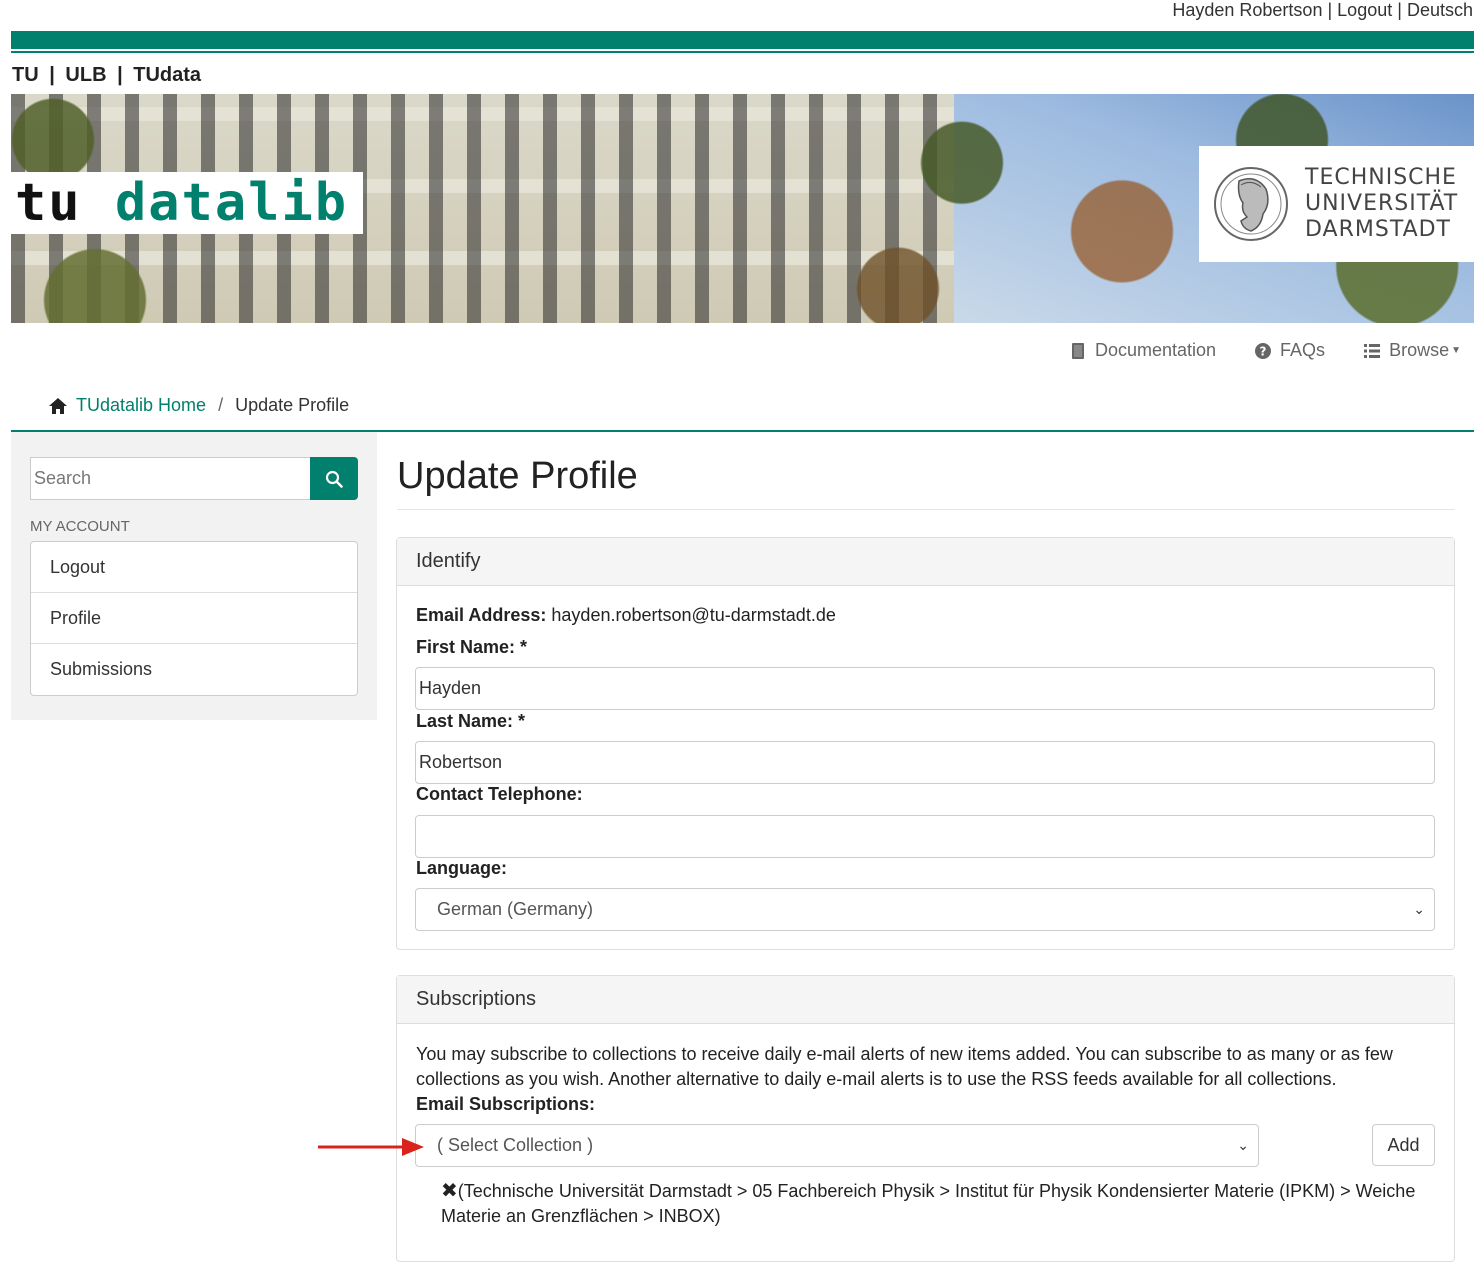  What do you see at coordinates (1381, 177) in the screenshot?
I see `university-line-1: TECHNISCHE` at bounding box center [1381, 177].